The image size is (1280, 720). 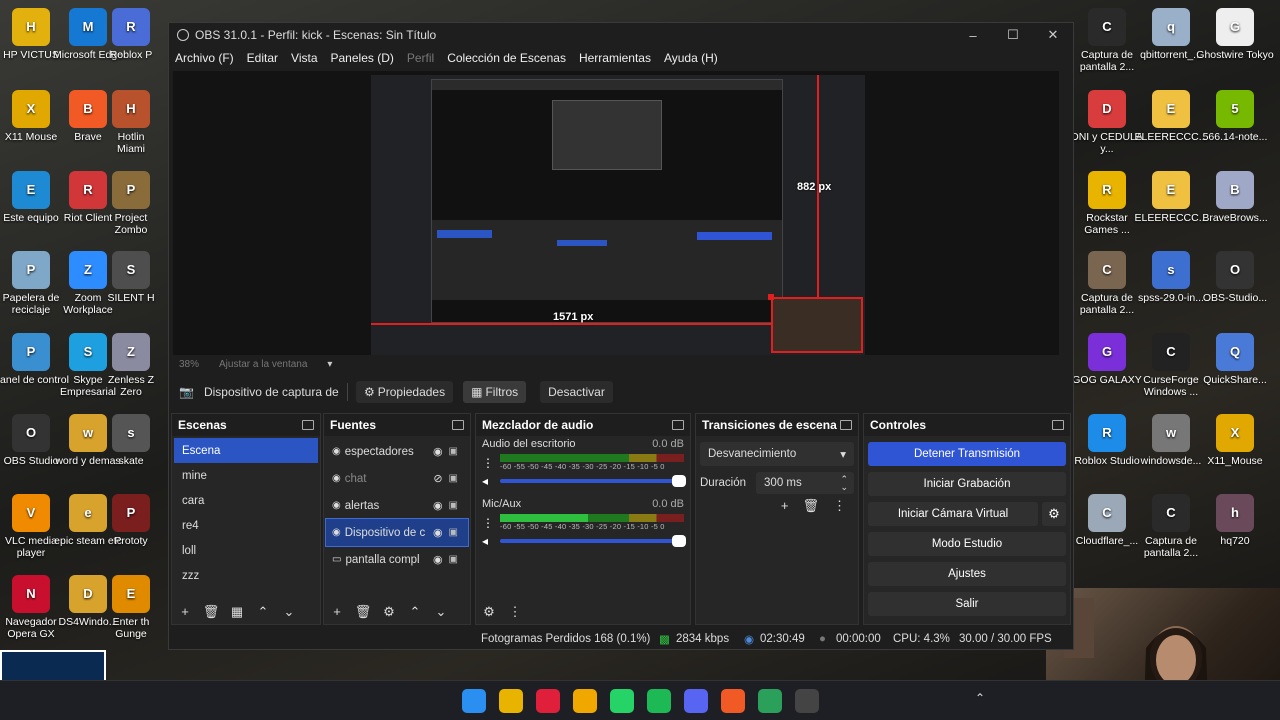 I want to click on source-item: ◉ espectadores ◉ ▣, so click(x=397, y=451).